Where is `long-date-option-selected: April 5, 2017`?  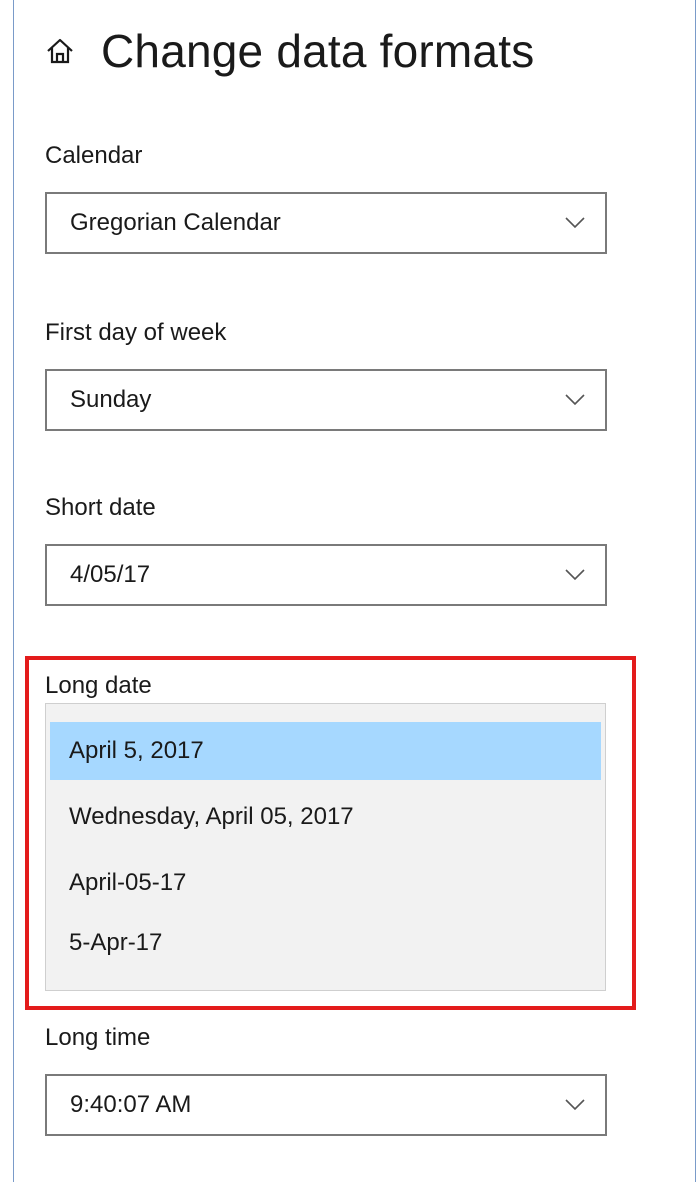
long-date-option-selected: April 5, 2017 is located at coordinates (325, 751).